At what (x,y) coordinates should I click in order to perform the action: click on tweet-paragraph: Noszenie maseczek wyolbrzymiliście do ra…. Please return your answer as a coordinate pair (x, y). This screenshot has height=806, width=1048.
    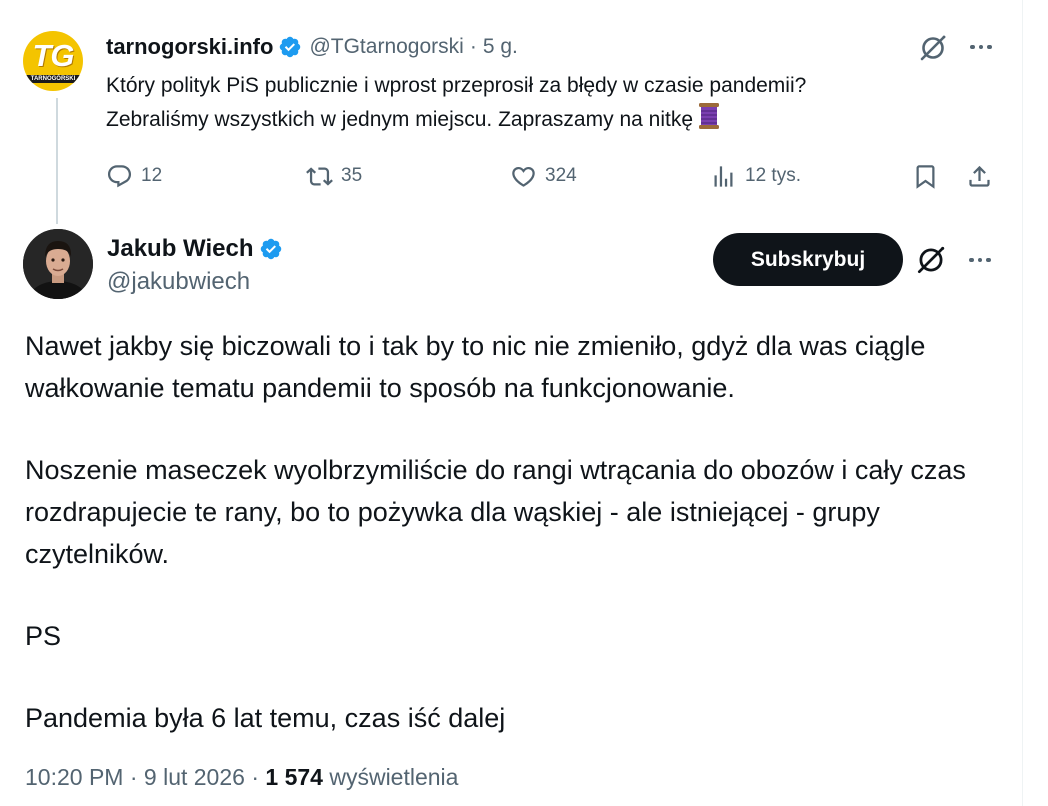
    Looking at the image, I should click on (495, 512).